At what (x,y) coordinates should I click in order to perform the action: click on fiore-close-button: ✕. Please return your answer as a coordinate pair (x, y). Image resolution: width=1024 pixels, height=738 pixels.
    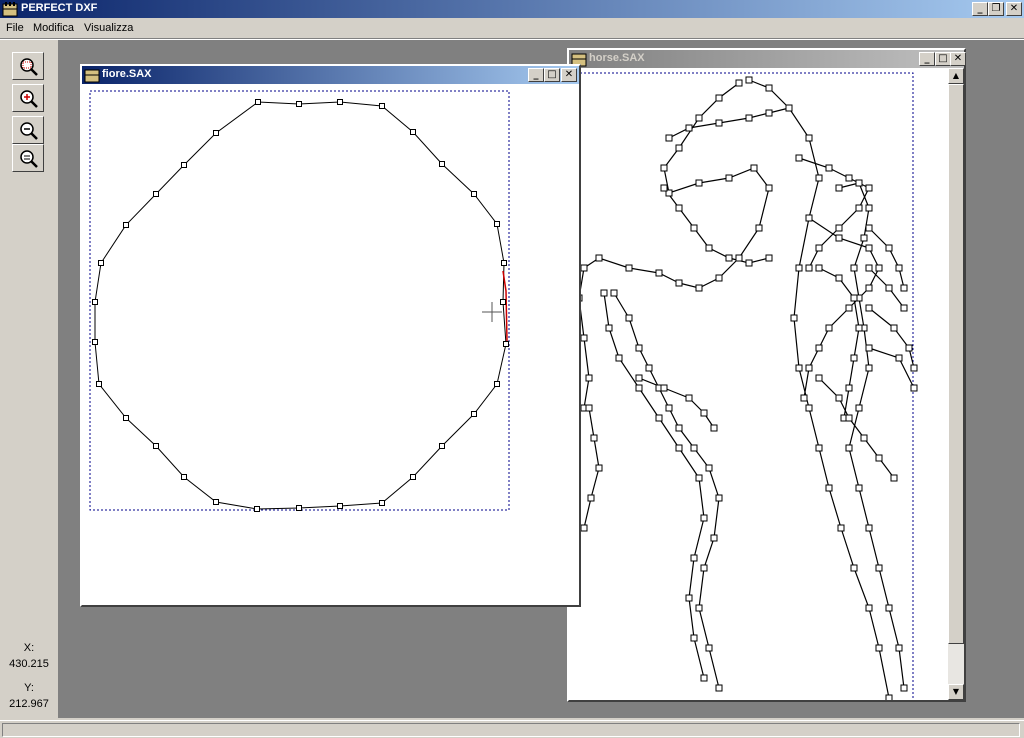
    Looking at the image, I should click on (569, 75).